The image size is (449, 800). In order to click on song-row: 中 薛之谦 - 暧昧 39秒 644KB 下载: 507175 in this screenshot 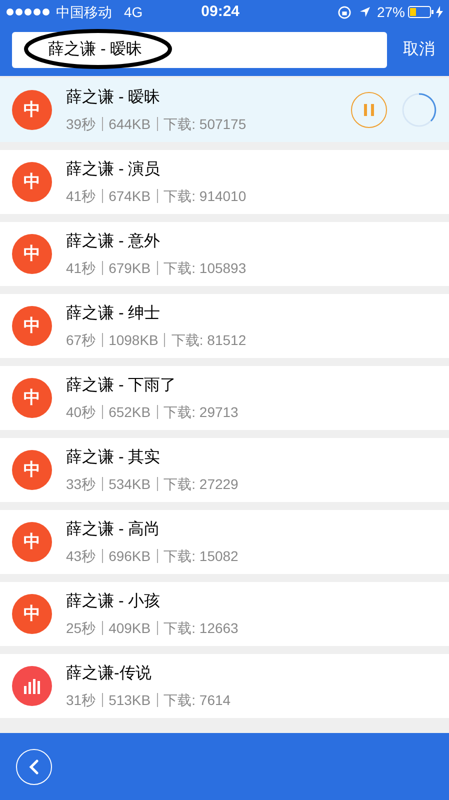, I will do `click(224, 110)`.